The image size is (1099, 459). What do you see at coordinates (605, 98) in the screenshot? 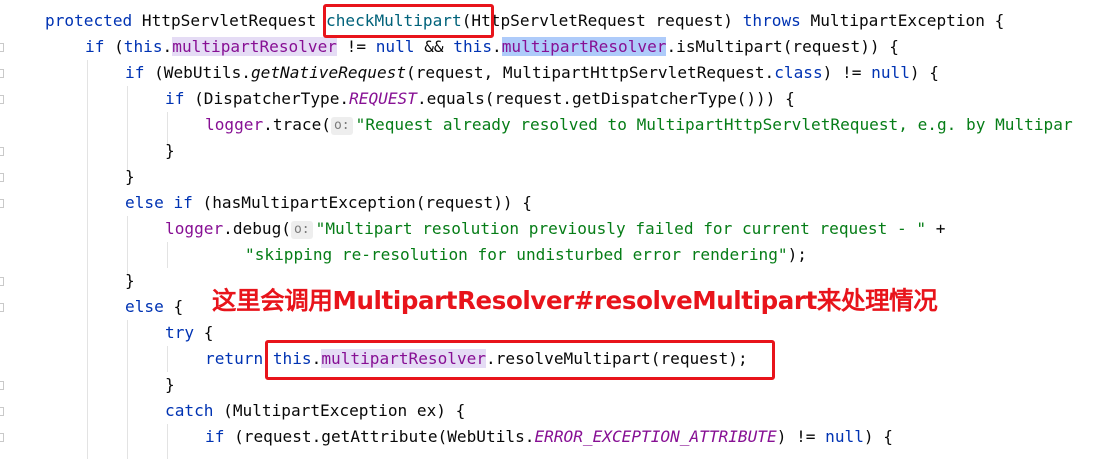
I see `code-text: .equals(request.getDispatcherType())) {` at bounding box center [605, 98].